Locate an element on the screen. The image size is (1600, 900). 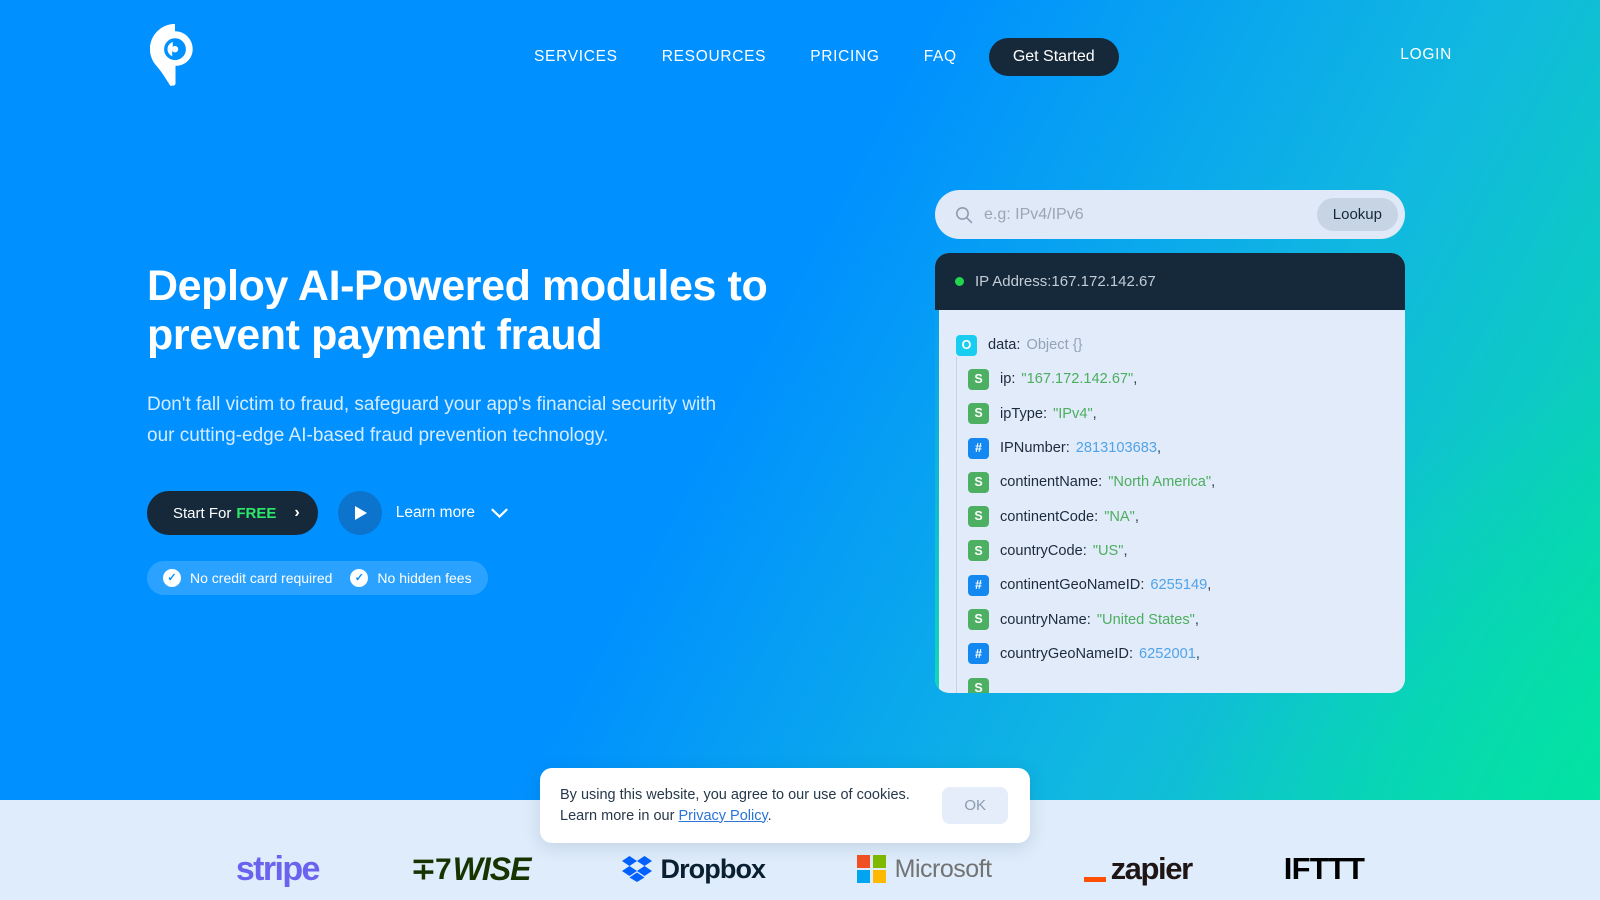
nav-item-resources: RESOURCES is located at coordinates (714, 57).